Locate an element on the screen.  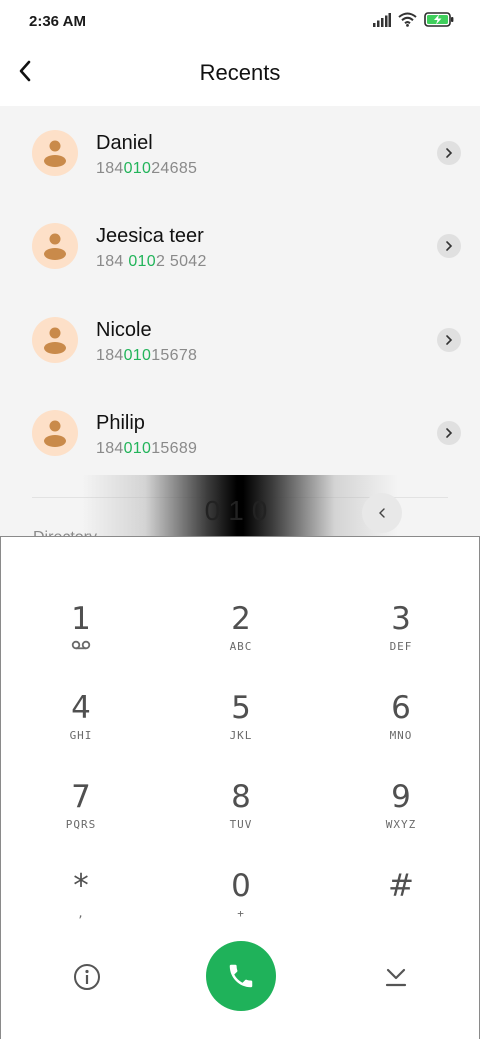
dial-key-7: 7 PQRS is located at coordinates (81, 819).